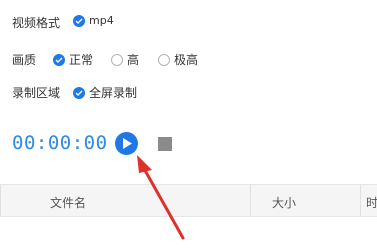 This screenshot has height=250, width=377. Describe the element at coordinates (81, 60) in the screenshot. I see `quality-option-label: 正常` at that location.